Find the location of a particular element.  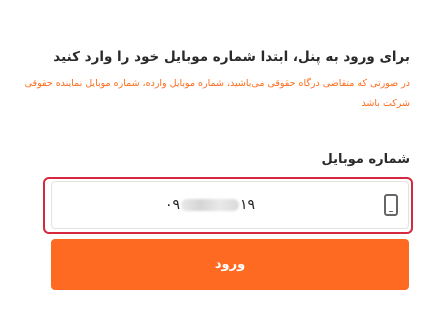

phone-value-suffix: ۱۹ is located at coordinates (248, 205).